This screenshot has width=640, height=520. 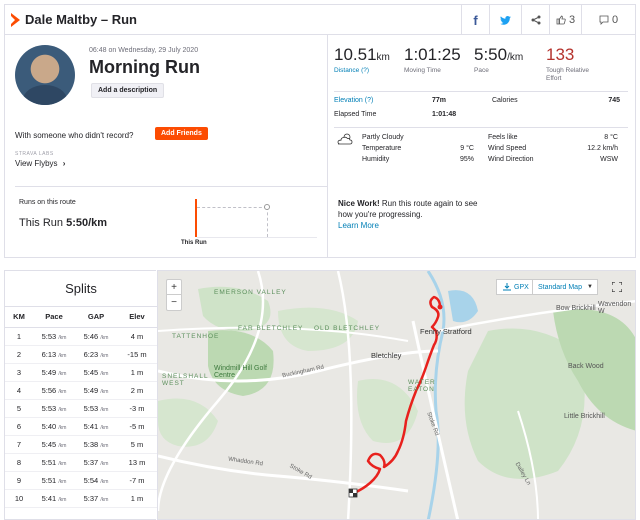 I want to click on humidity-value: 95%, so click(x=466, y=159).